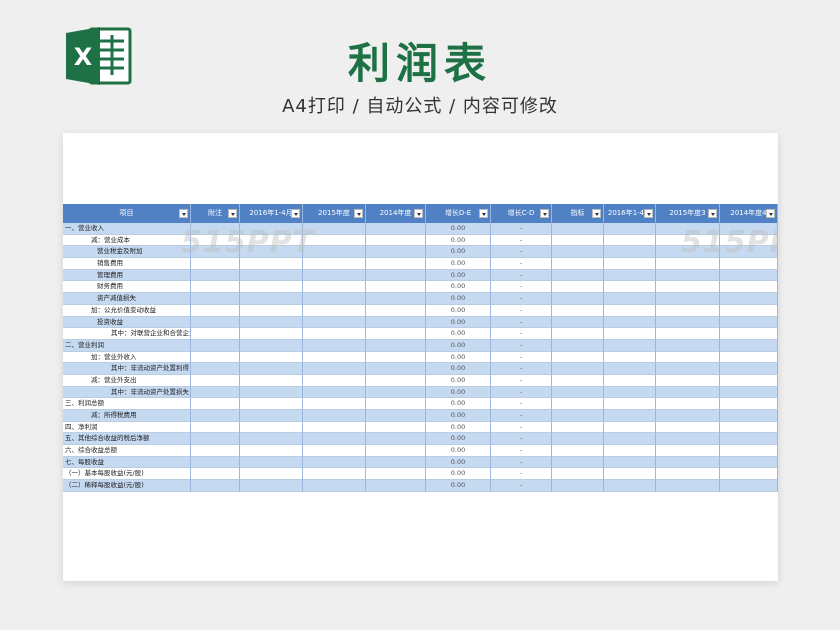 The height and width of the screenshot is (630, 840). Describe the element at coordinates (127, 474) in the screenshot. I see `row-label-cell: （一）基本每股收益(元/股)` at that location.